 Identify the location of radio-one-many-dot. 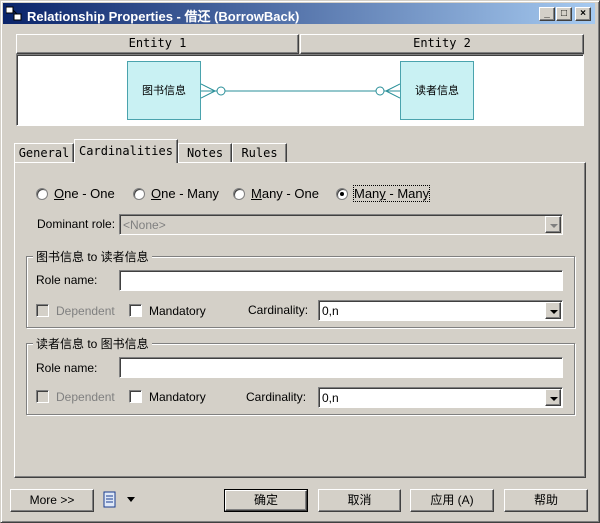
(139, 194).